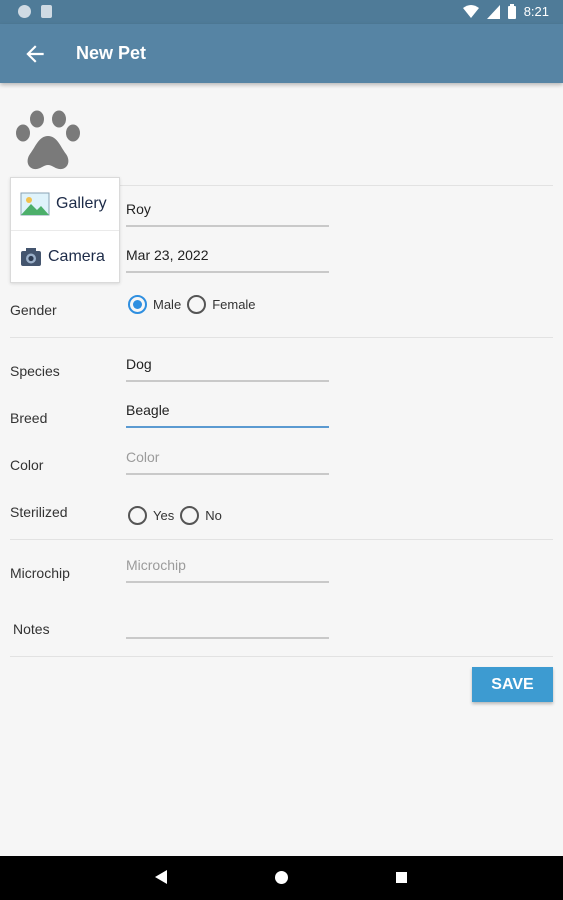  What do you see at coordinates (401, 877) in the screenshot?
I see `nav-recents-icon` at bounding box center [401, 877].